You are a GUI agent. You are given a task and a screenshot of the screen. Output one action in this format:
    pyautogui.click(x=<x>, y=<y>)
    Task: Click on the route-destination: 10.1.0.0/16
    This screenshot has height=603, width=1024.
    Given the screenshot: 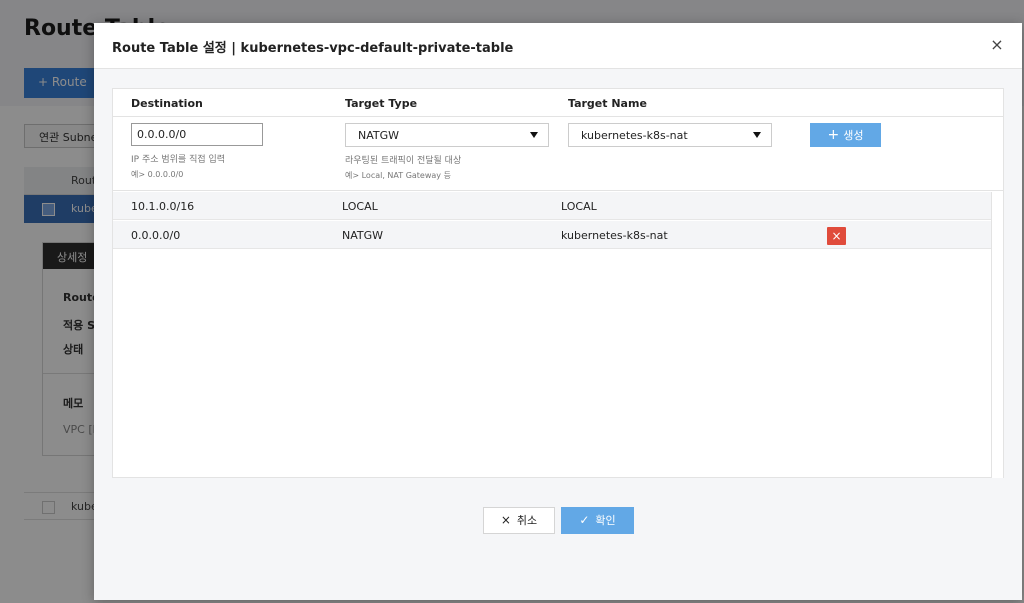 What is the action you would take?
    pyautogui.click(x=163, y=206)
    